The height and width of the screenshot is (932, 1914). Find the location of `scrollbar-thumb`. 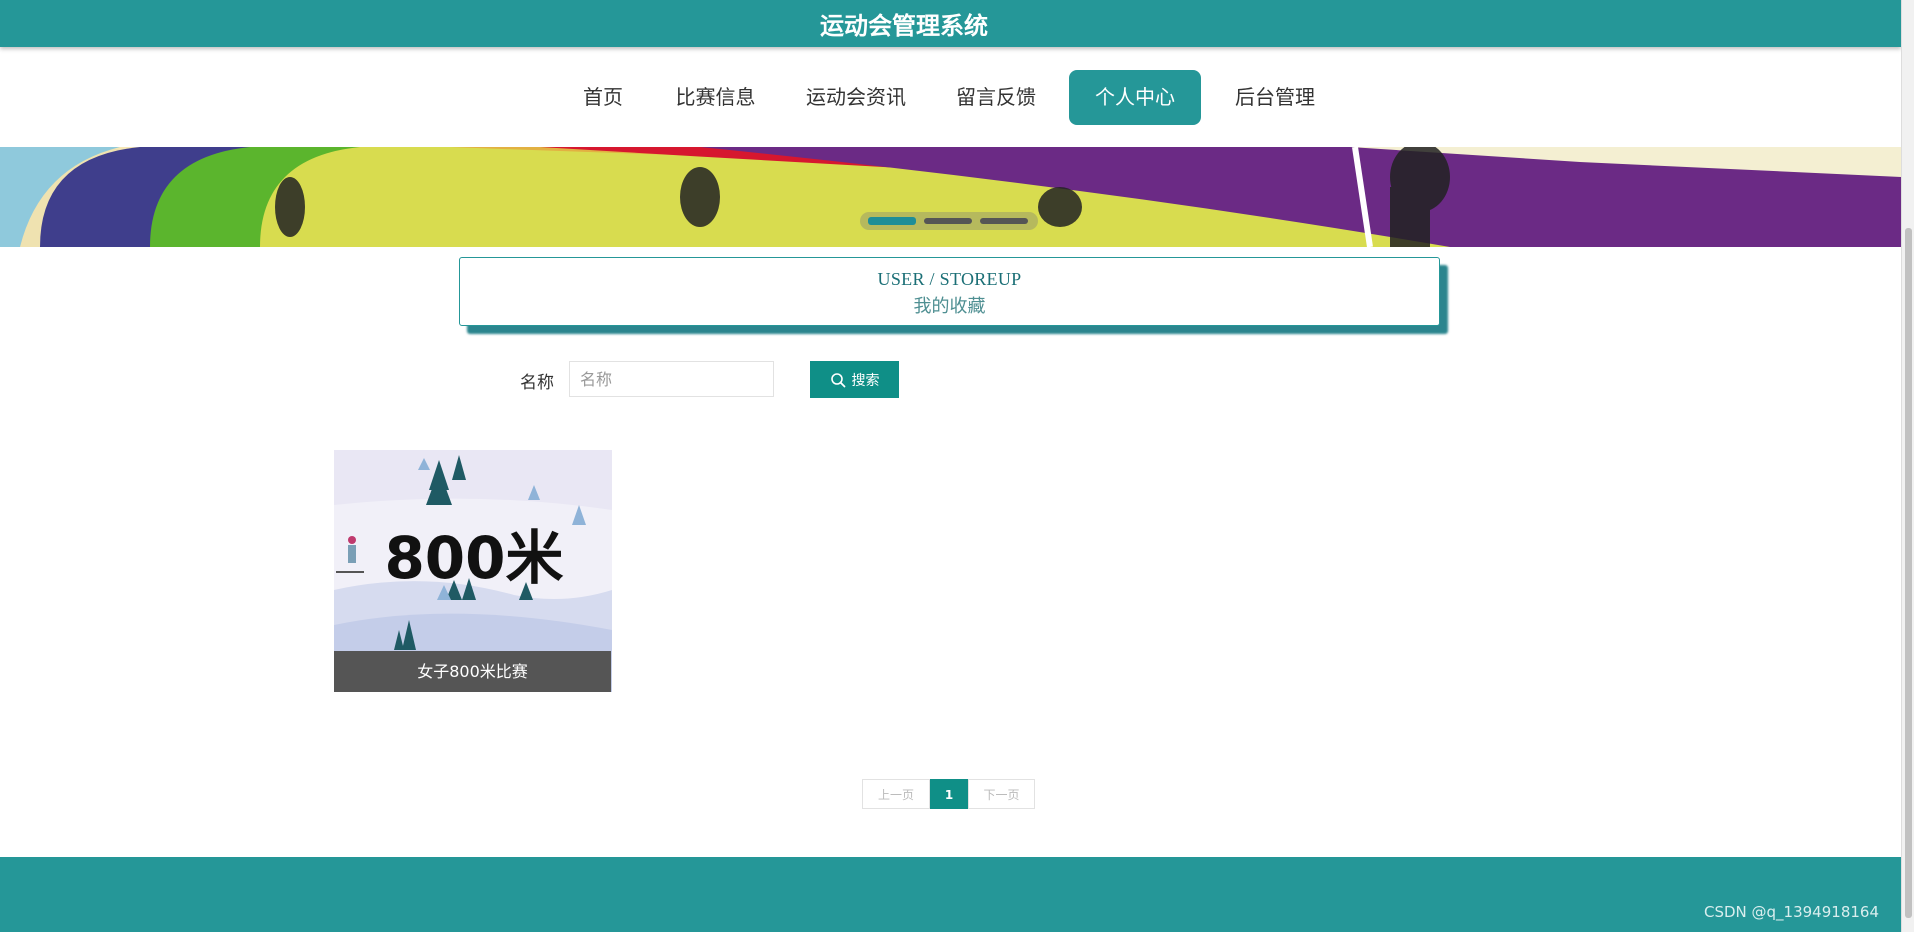

scrollbar-thumb is located at coordinates (1908, 573).